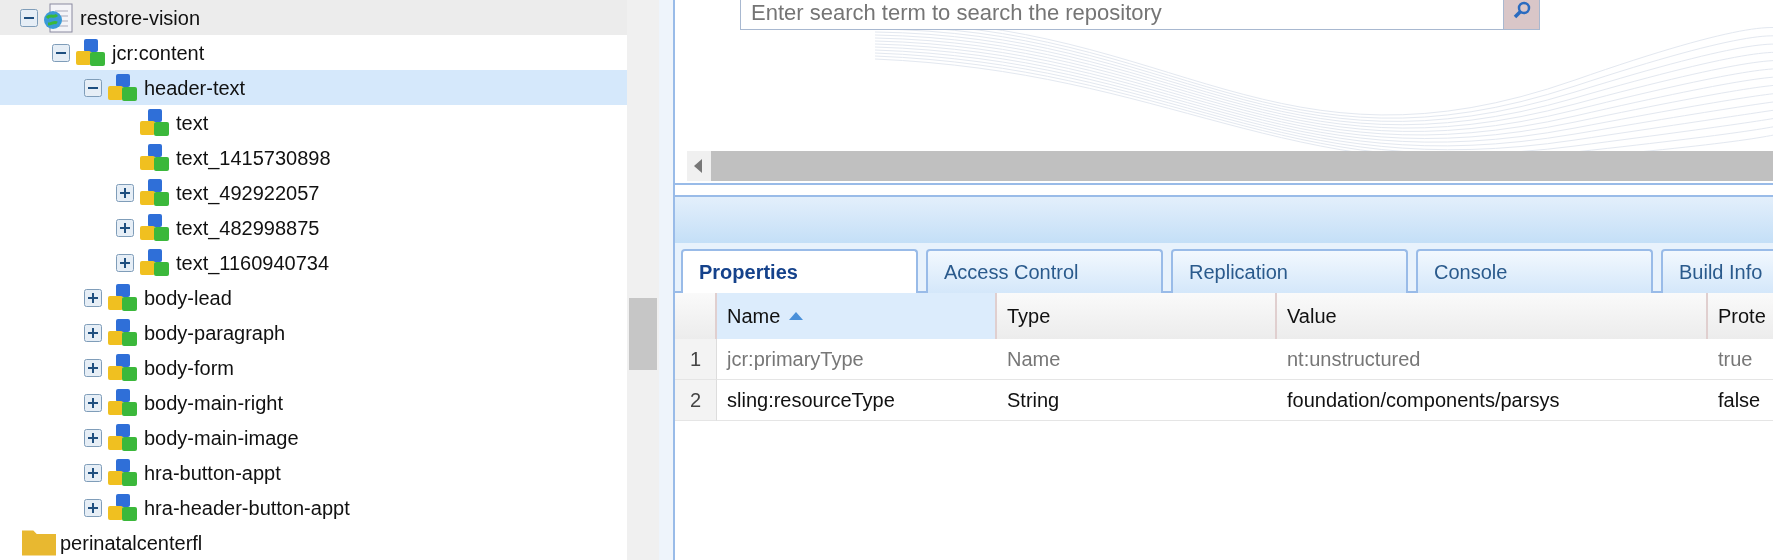 The image size is (1773, 560). What do you see at coordinates (1289, 271) in the screenshot?
I see `tab: Replication` at bounding box center [1289, 271].